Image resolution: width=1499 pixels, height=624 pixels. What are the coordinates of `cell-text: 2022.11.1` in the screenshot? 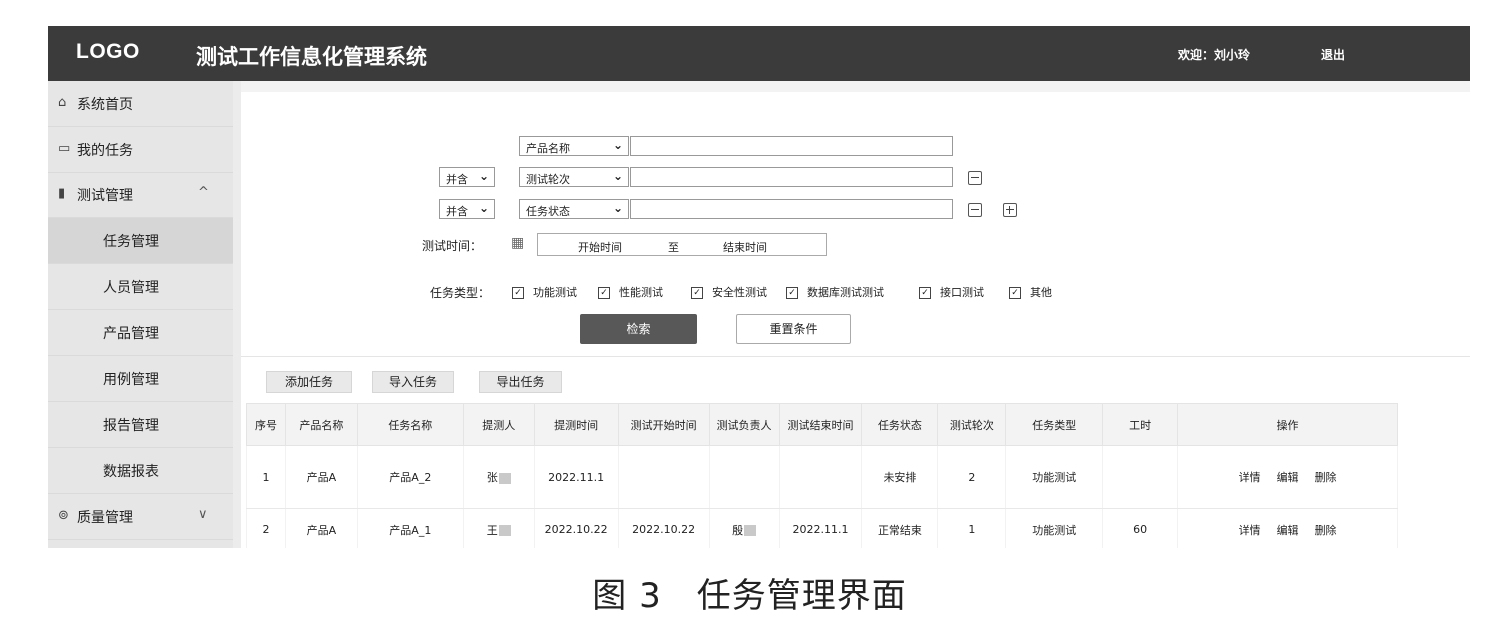 It's located at (820, 529).